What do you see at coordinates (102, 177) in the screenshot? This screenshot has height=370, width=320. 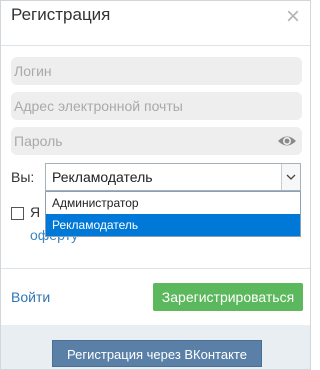 I see `role-selected-value: Рекламодатель` at bounding box center [102, 177].